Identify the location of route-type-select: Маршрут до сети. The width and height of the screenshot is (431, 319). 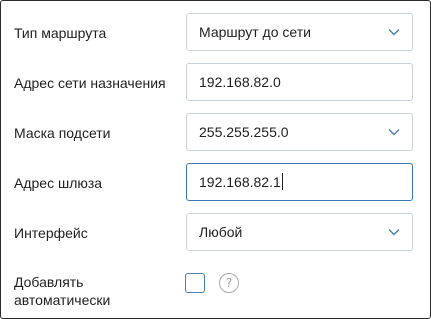
(299, 32).